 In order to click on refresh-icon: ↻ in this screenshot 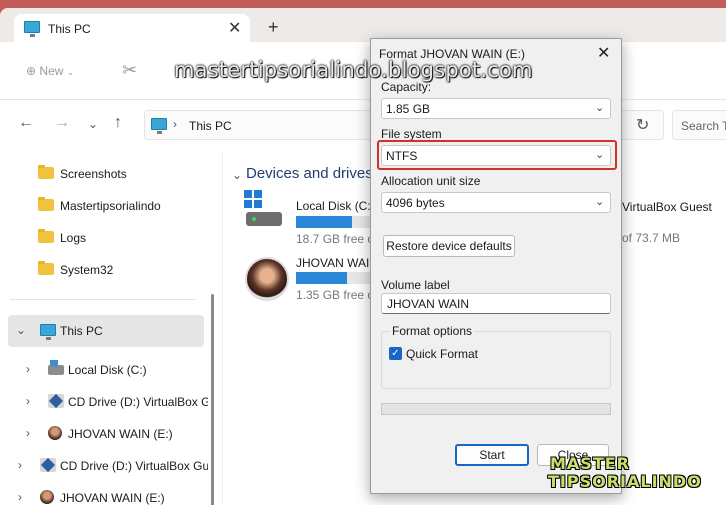, I will do `click(642, 125)`.